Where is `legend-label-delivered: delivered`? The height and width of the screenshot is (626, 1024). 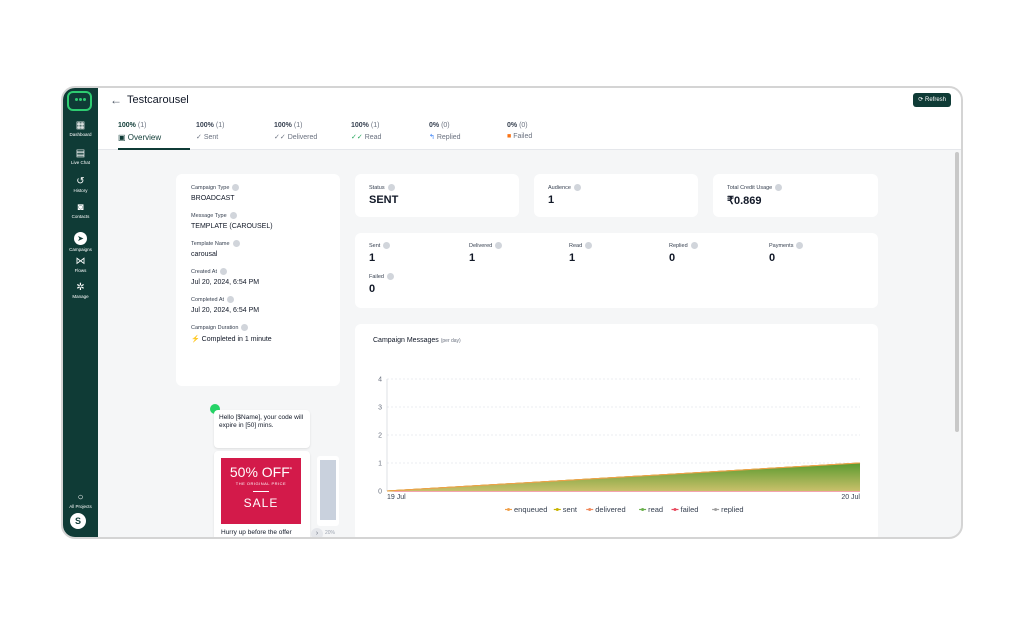
legend-label-delivered: delivered is located at coordinates (610, 509).